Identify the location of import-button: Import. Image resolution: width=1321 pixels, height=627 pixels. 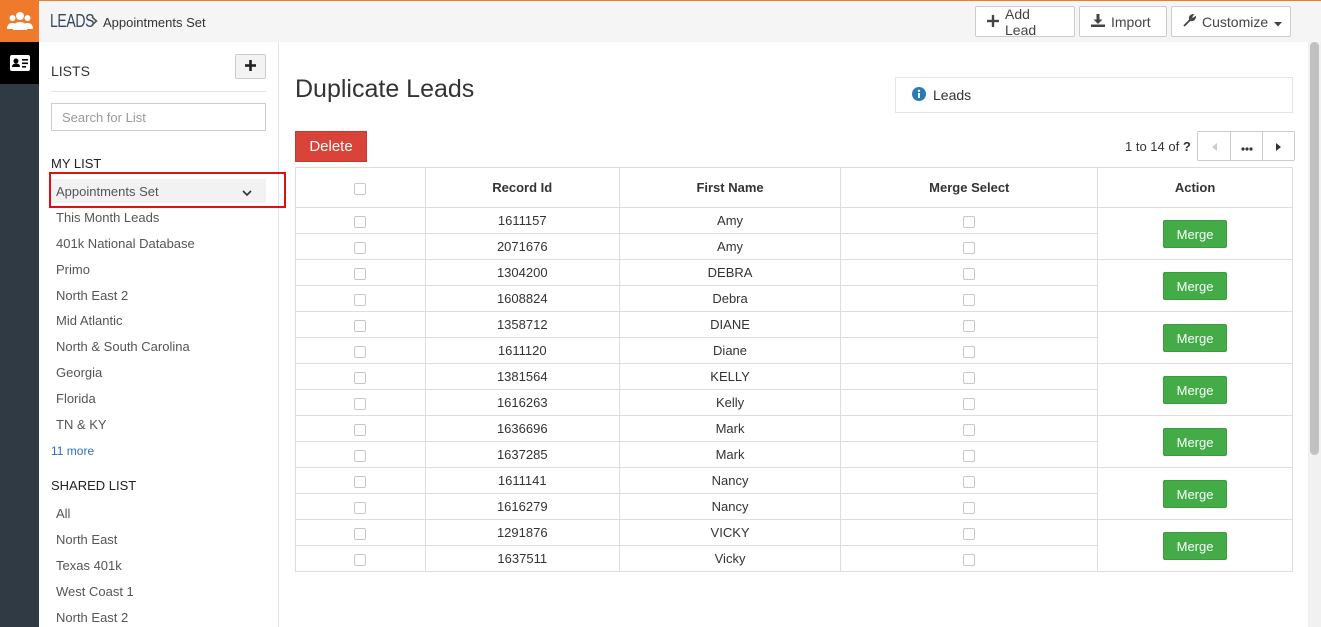
(1123, 21).